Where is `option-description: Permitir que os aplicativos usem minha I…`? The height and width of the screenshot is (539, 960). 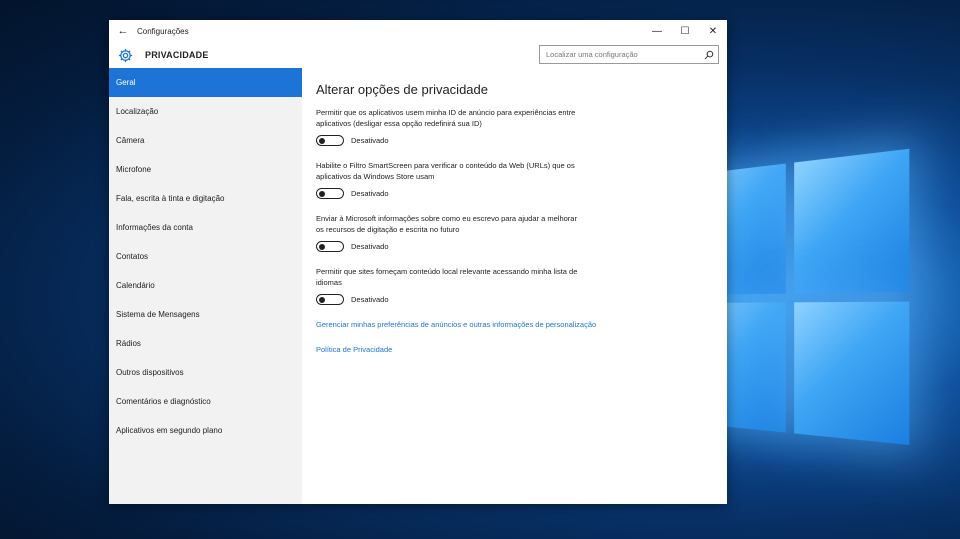
option-description: Permitir que os aplicativos usem minha I… is located at coordinates (446, 118).